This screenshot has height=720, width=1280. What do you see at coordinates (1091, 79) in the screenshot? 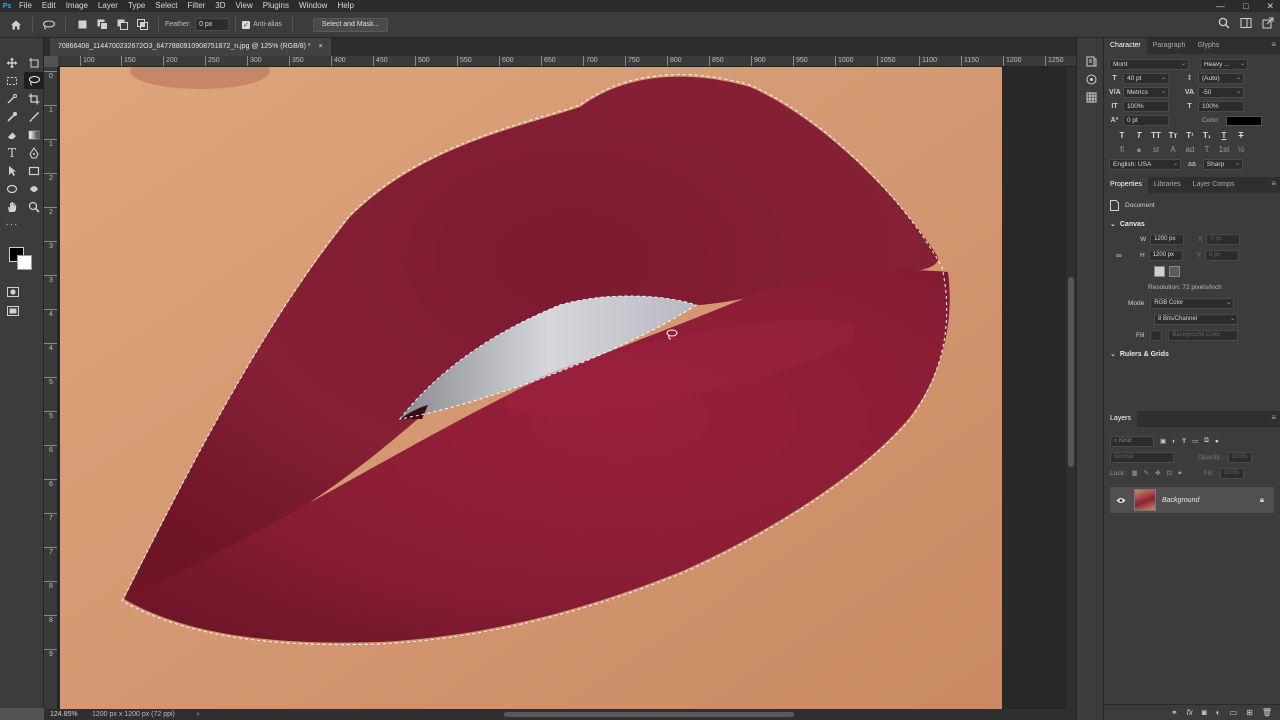
I see `color-icon` at bounding box center [1091, 79].